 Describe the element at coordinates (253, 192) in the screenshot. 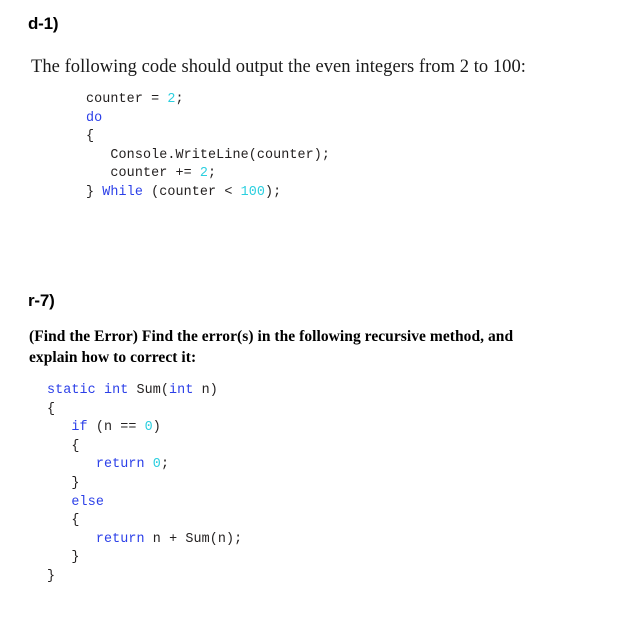

I see `code-token-number: 100` at that location.